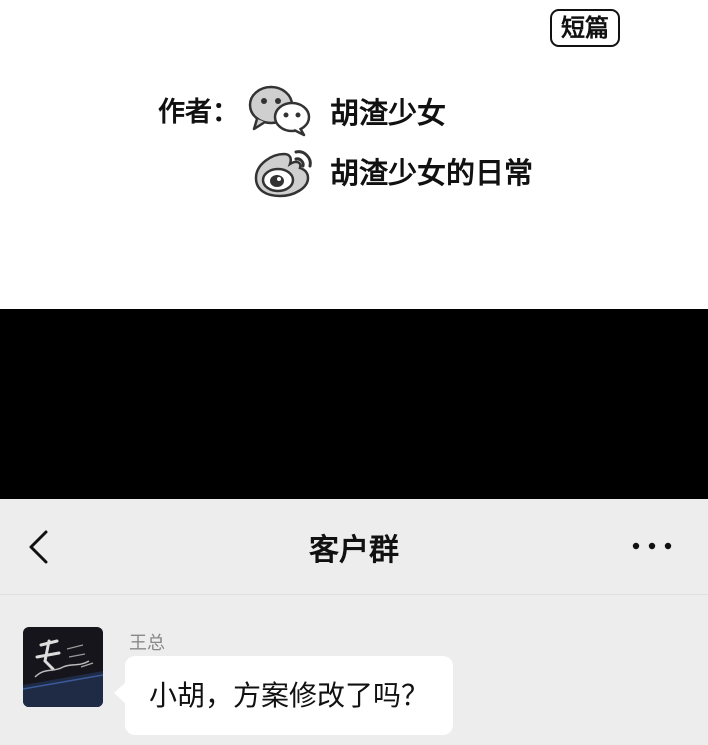  I want to click on author-label: 作者：, so click(198, 112).